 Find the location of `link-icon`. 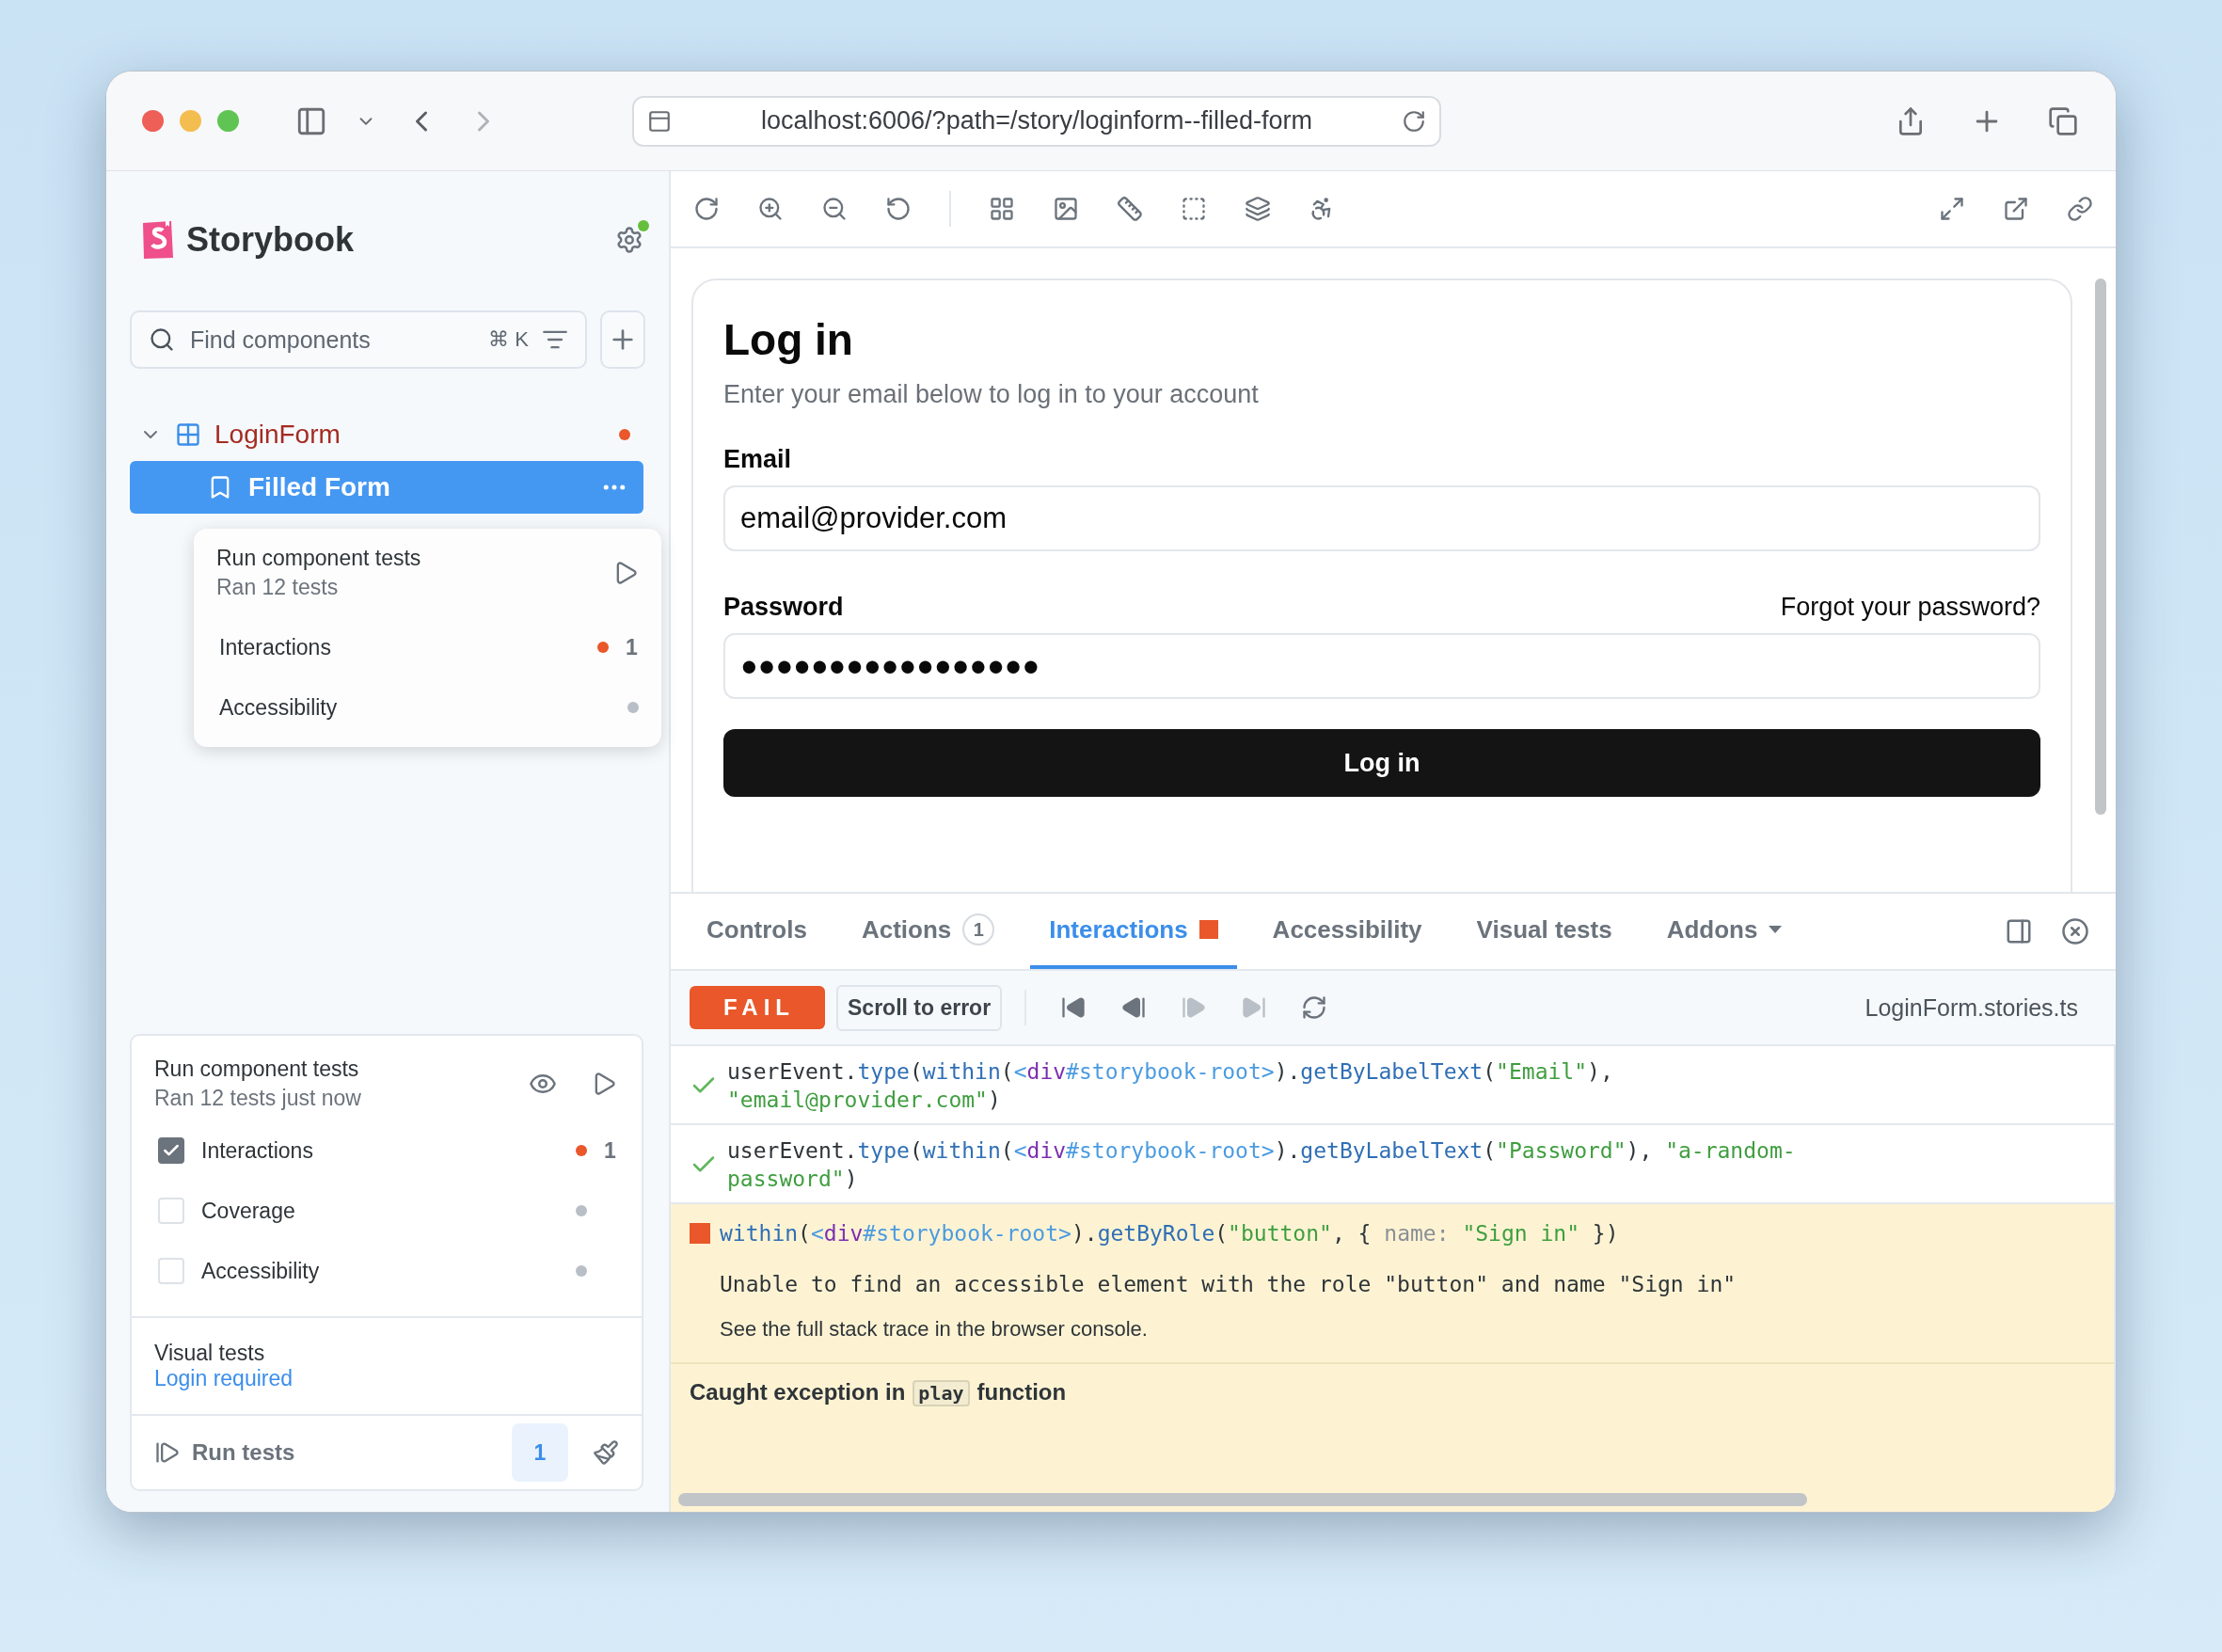

link-icon is located at coordinates (2080, 209).